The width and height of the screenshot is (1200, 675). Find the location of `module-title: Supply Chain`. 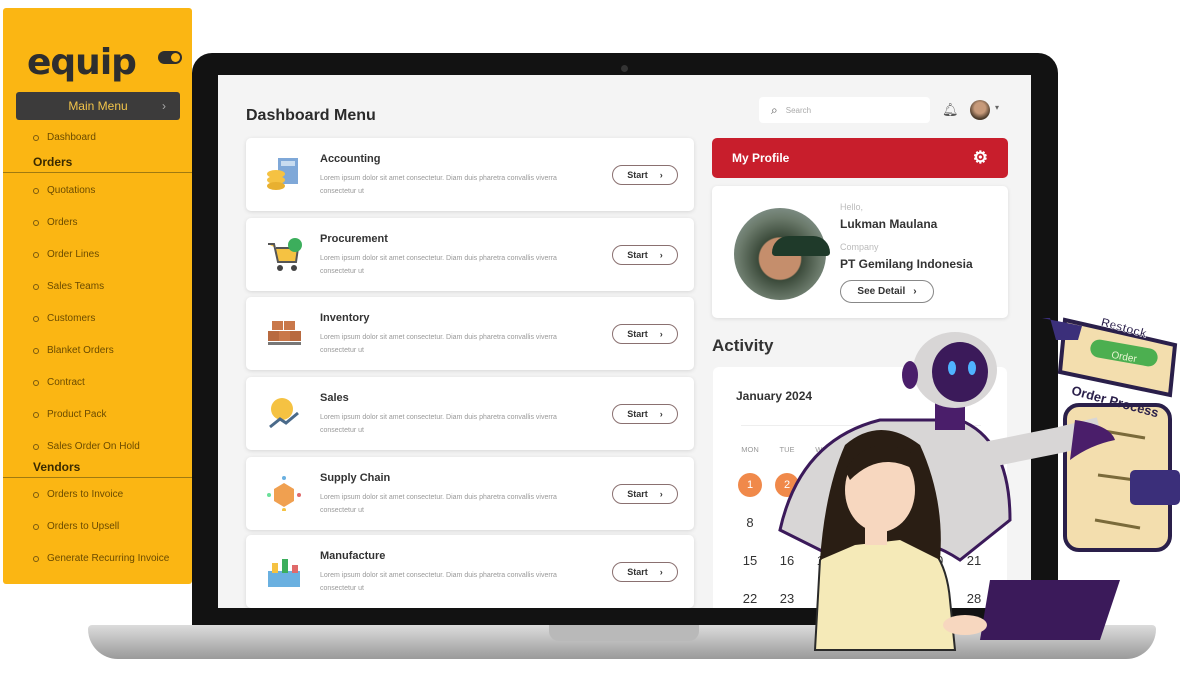

module-title: Supply Chain is located at coordinates (355, 478).